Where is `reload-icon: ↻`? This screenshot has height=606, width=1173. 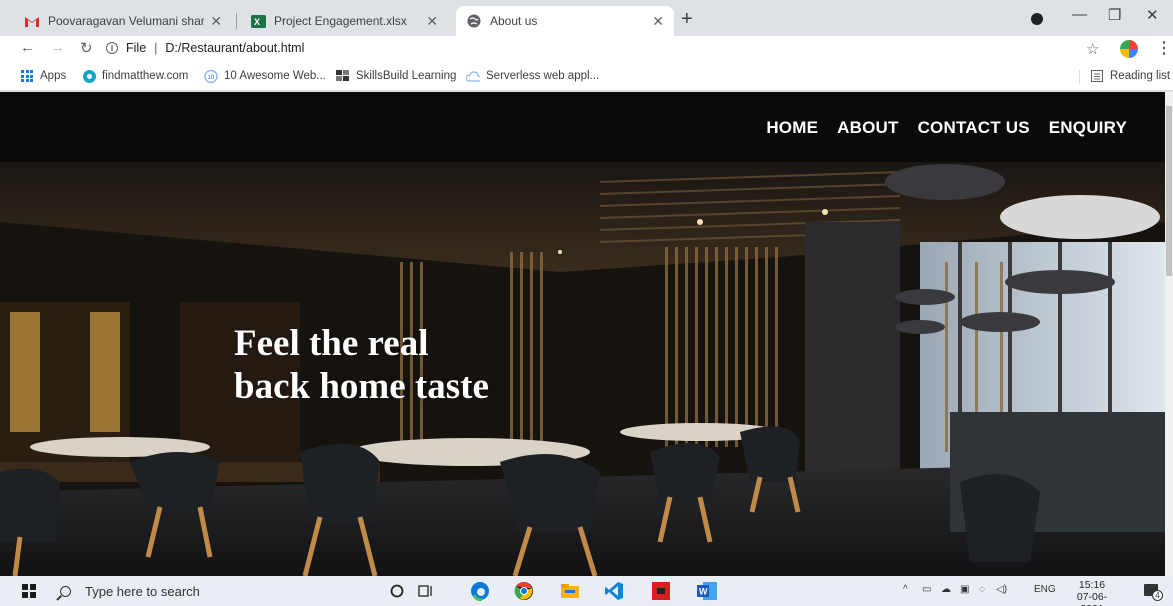 reload-icon: ↻ is located at coordinates (86, 48).